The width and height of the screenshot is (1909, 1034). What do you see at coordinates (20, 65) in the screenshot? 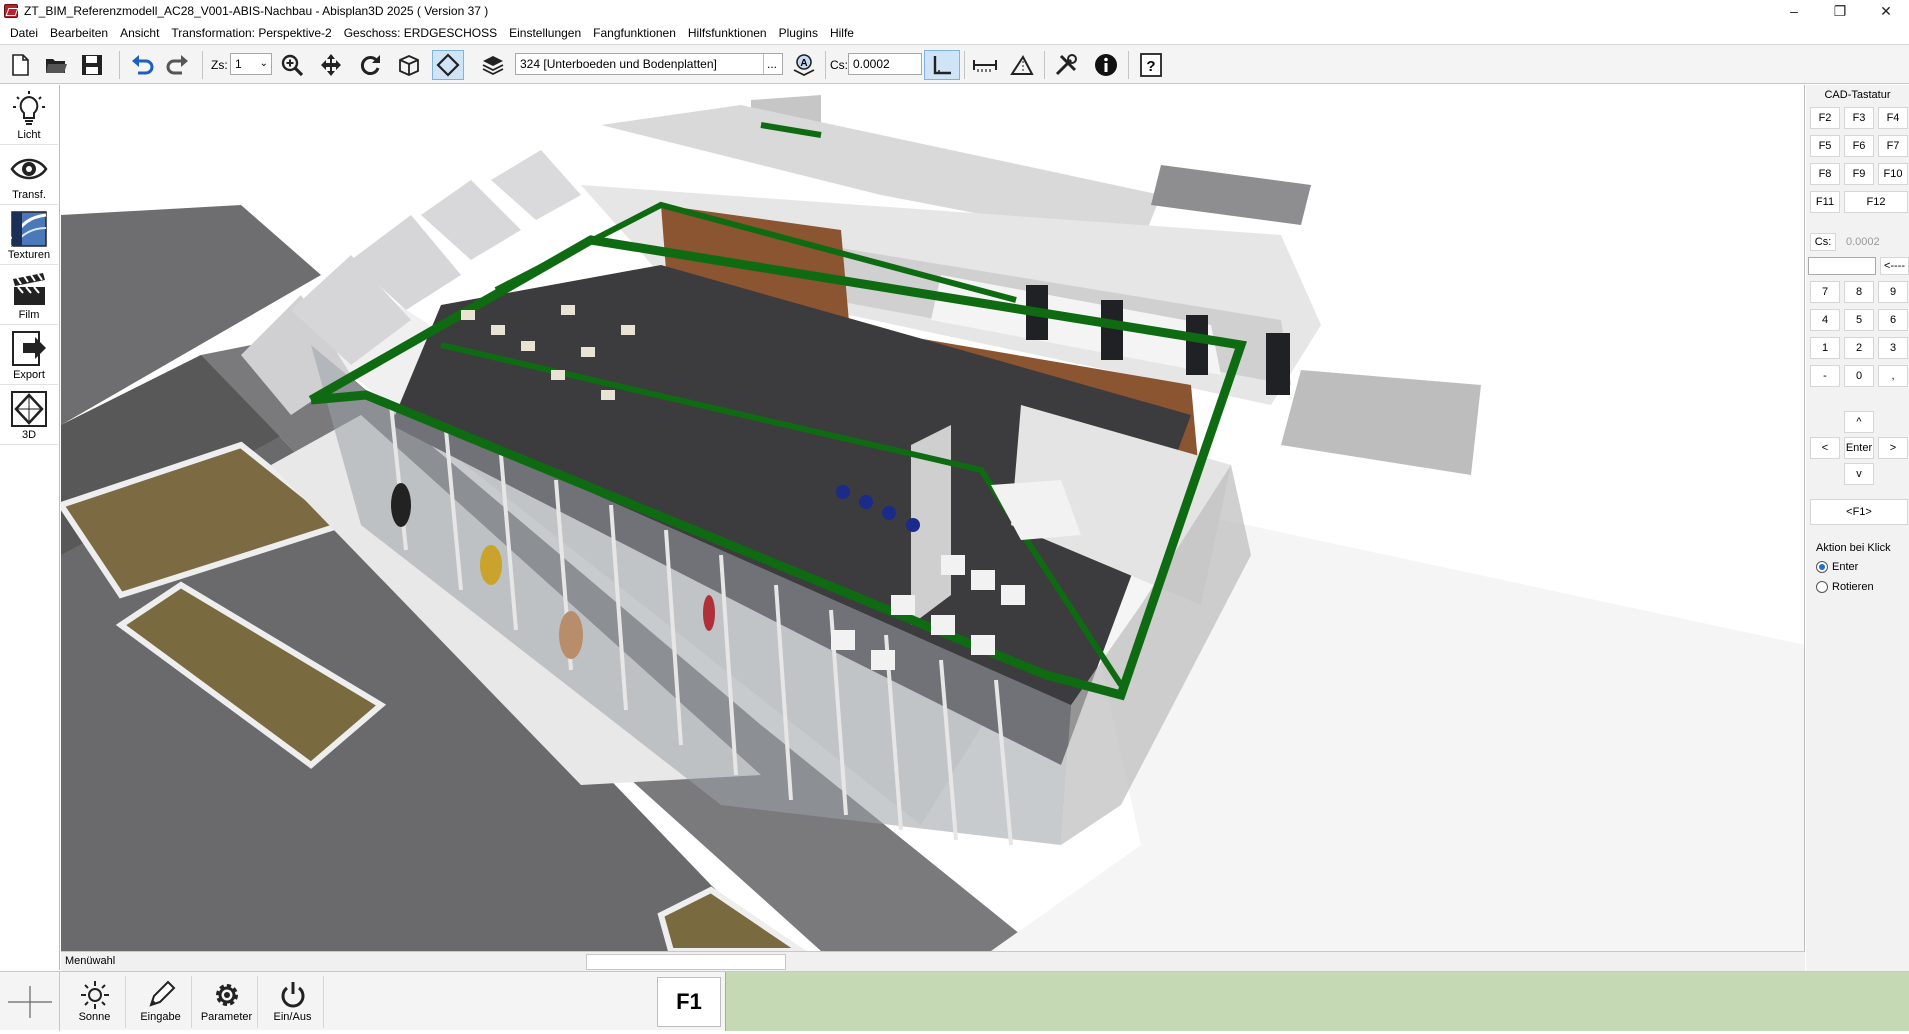
I see `new-file-icon` at bounding box center [20, 65].